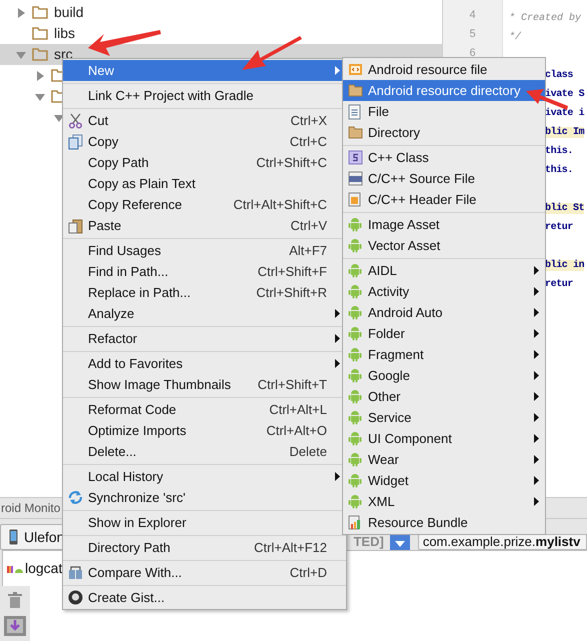 The image size is (587, 641). Describe the element at coordinates (559, 75) in the screenshot. I see `code-text: class` at that location.